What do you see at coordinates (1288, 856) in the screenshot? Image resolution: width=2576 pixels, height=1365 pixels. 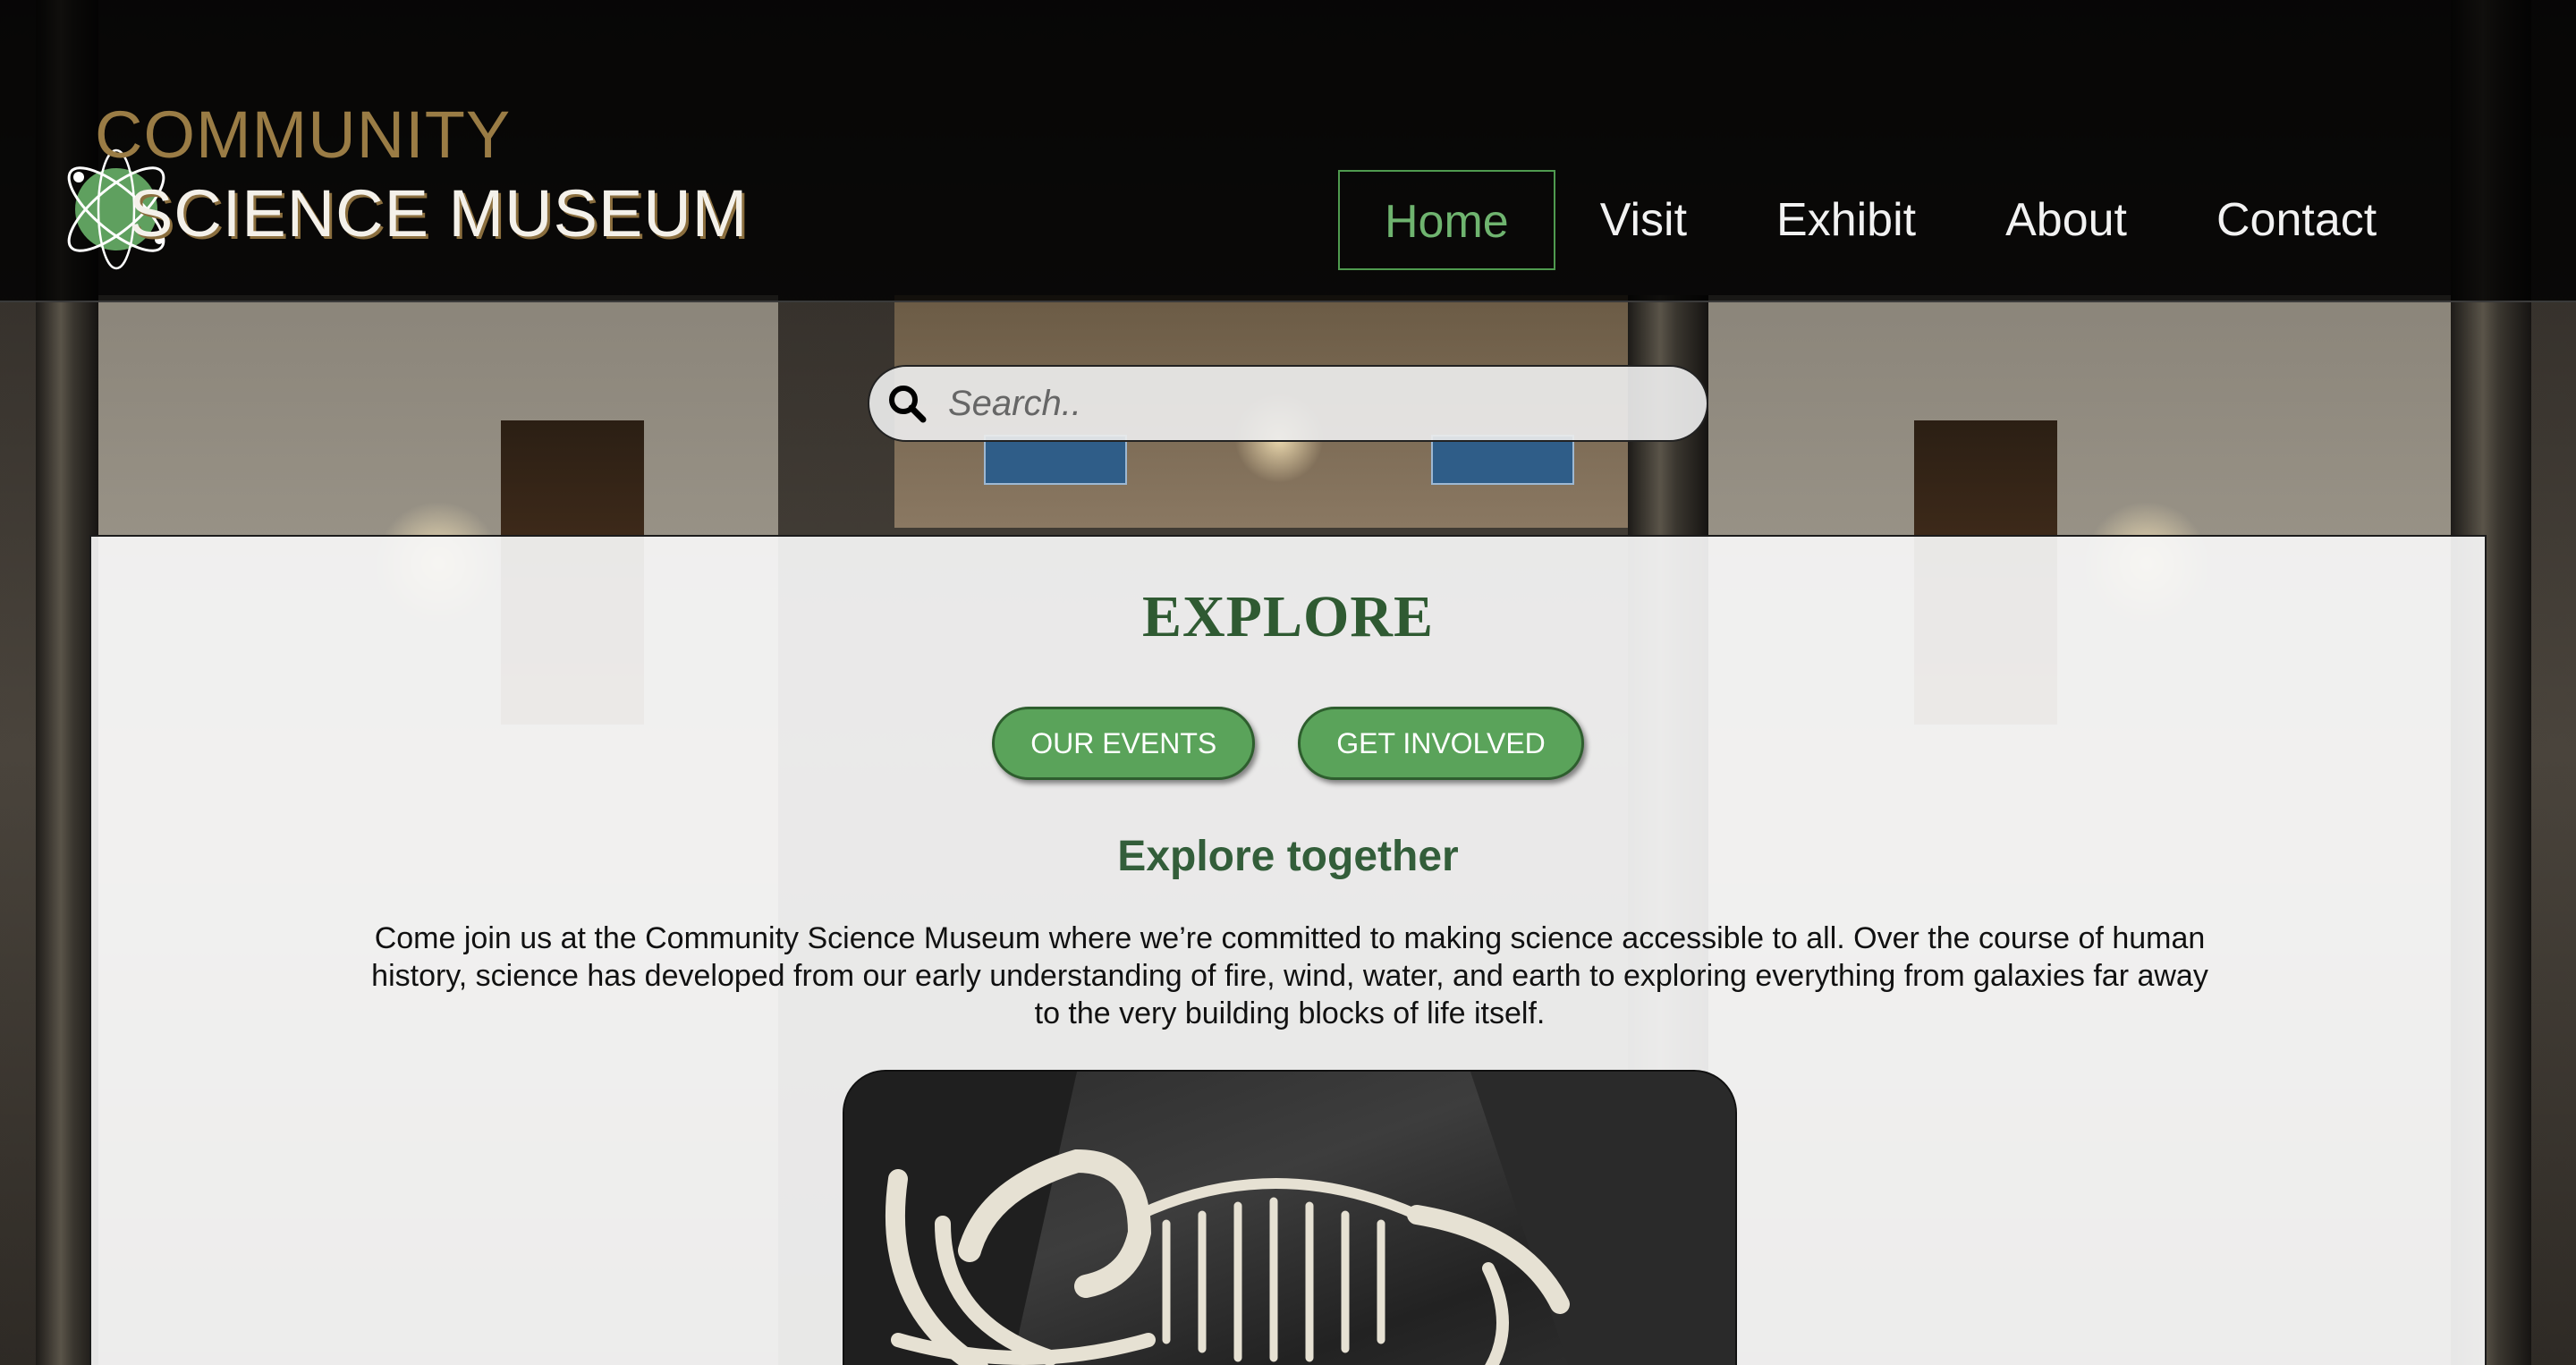 I see `section-subtitle: Explore together` at bounding box center [1288, 856].